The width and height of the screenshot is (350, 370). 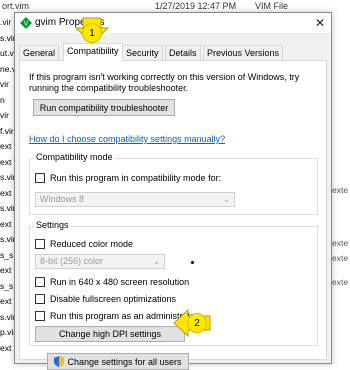 I want to click on close-button: ✕, so click(x=320, y=23).